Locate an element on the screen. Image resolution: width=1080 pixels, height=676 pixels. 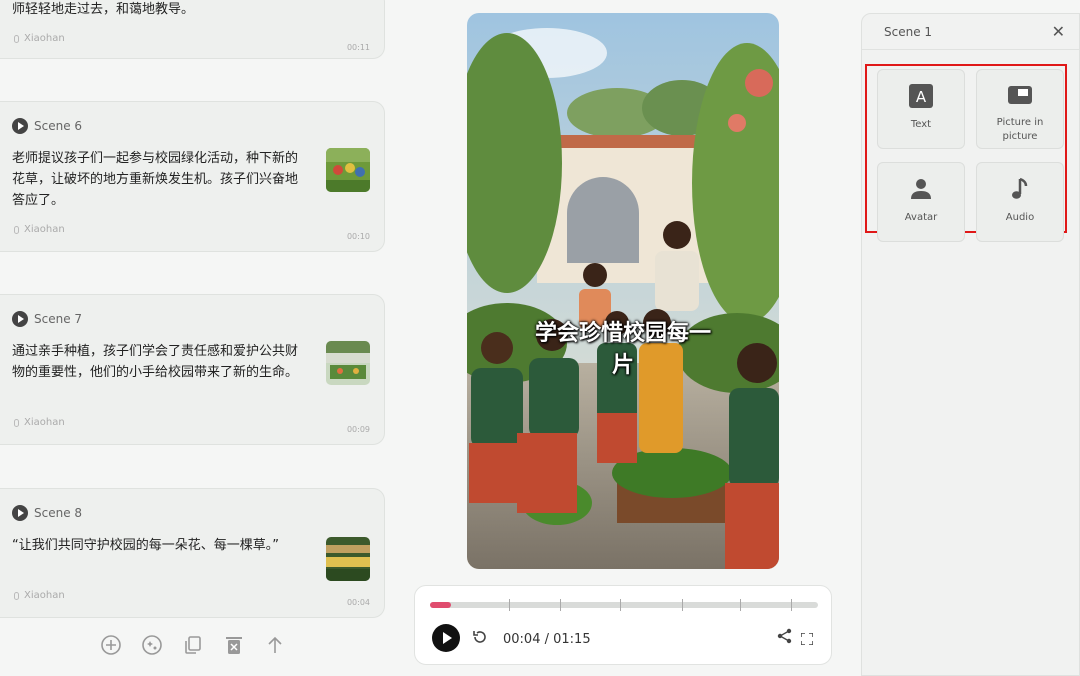
scene-text: 师轻轻地走过去，和蔼地教导。 is located at coordinates (103, 9).